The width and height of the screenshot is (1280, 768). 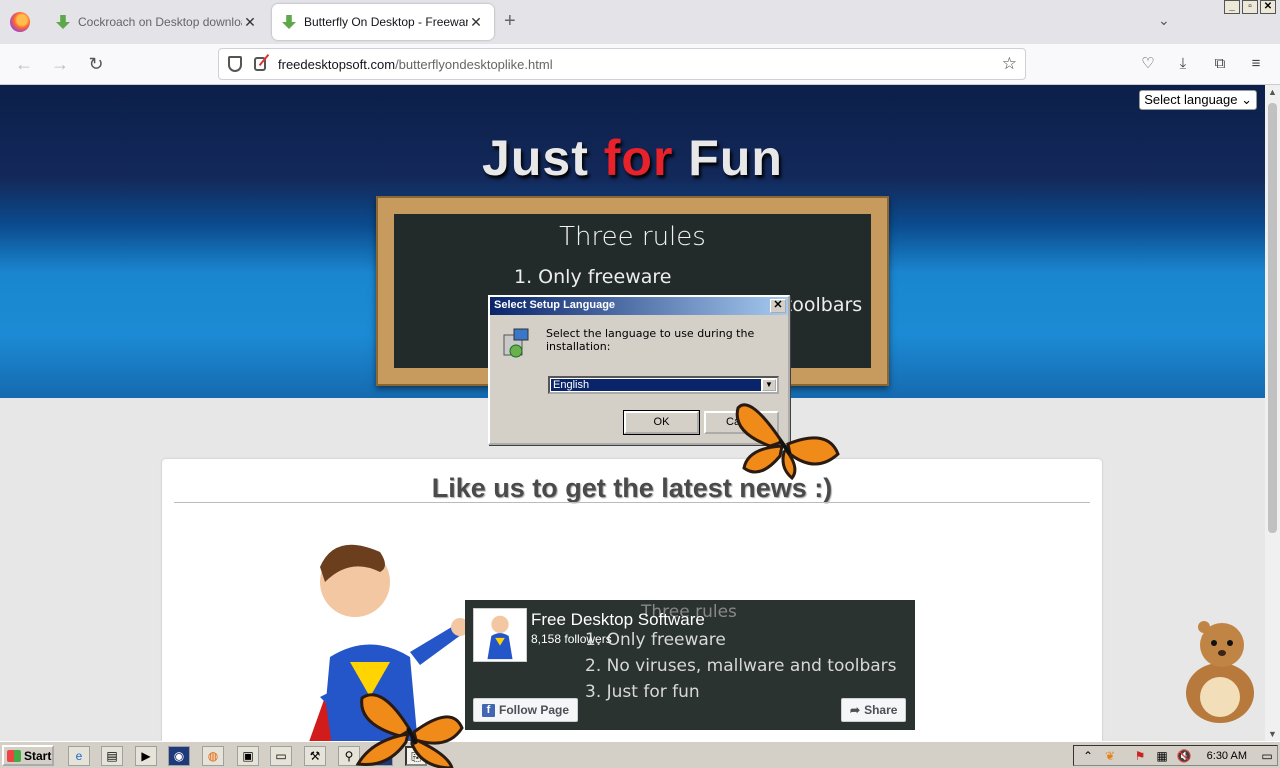 I want to click on internet-explorer-icon: e, so click(x=79, y=756).